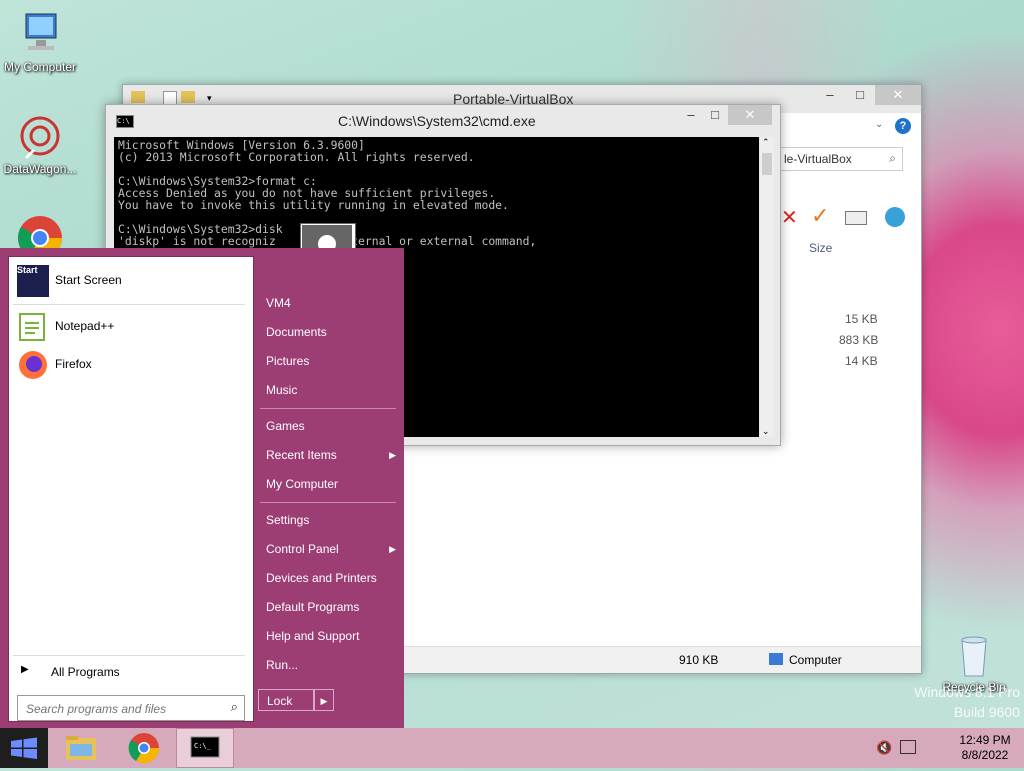  What do you see at coordinates (437, 121) in the screenshot?
I see `cmd-title: C:\Windows\System32\cmd.exe` at bounding box center [437, 121].